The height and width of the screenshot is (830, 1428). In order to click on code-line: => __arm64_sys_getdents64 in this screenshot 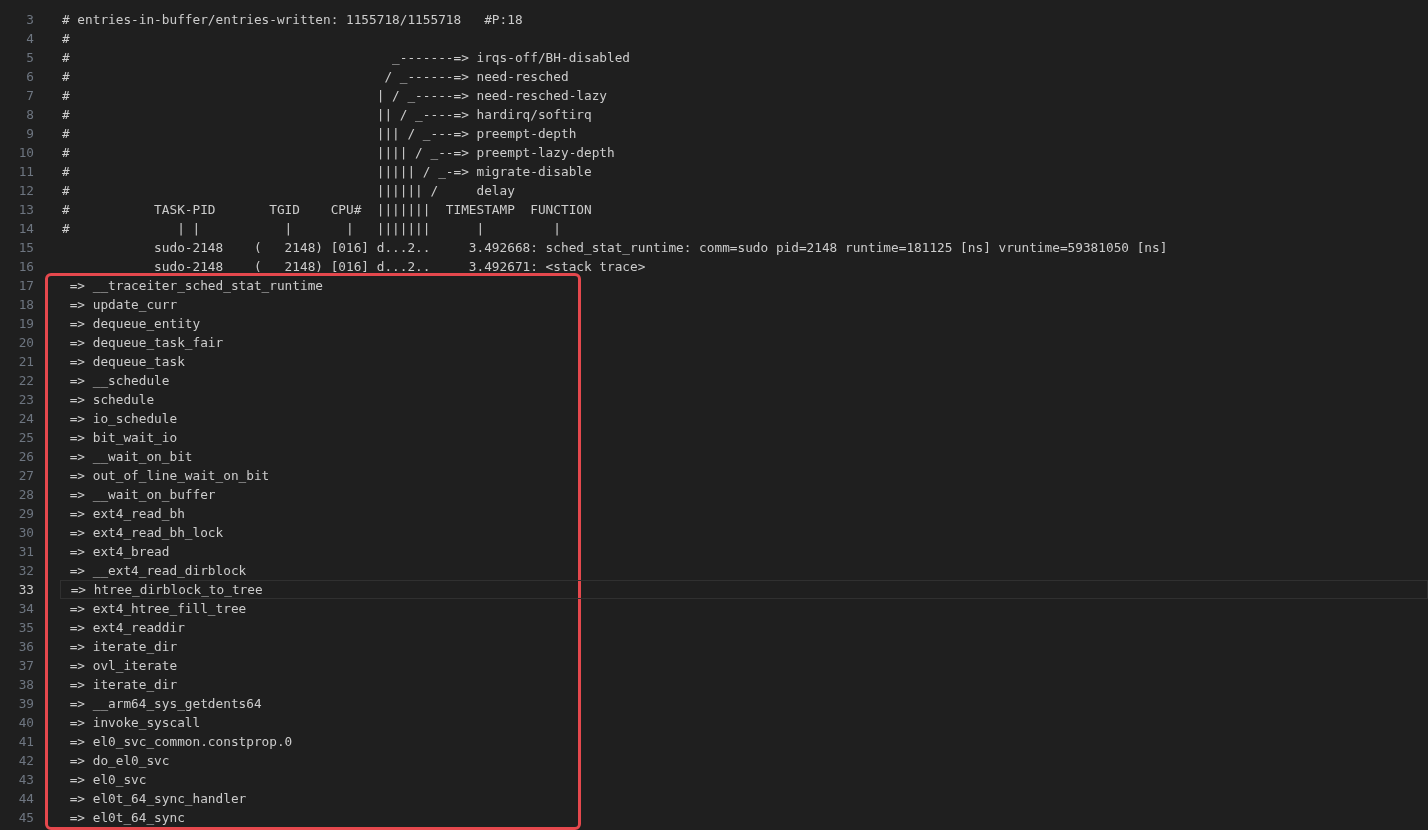, I will do `click(165, 703)`.